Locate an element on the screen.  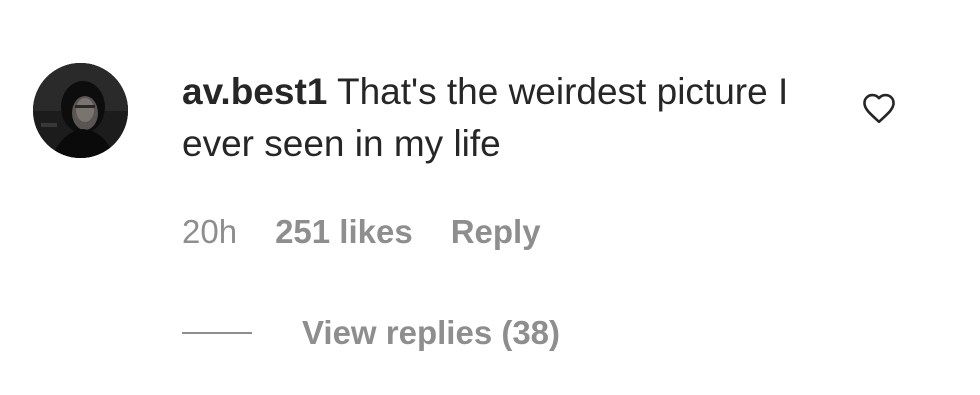
likes-count-button: 251 likes is located at coordinates (344, 232).